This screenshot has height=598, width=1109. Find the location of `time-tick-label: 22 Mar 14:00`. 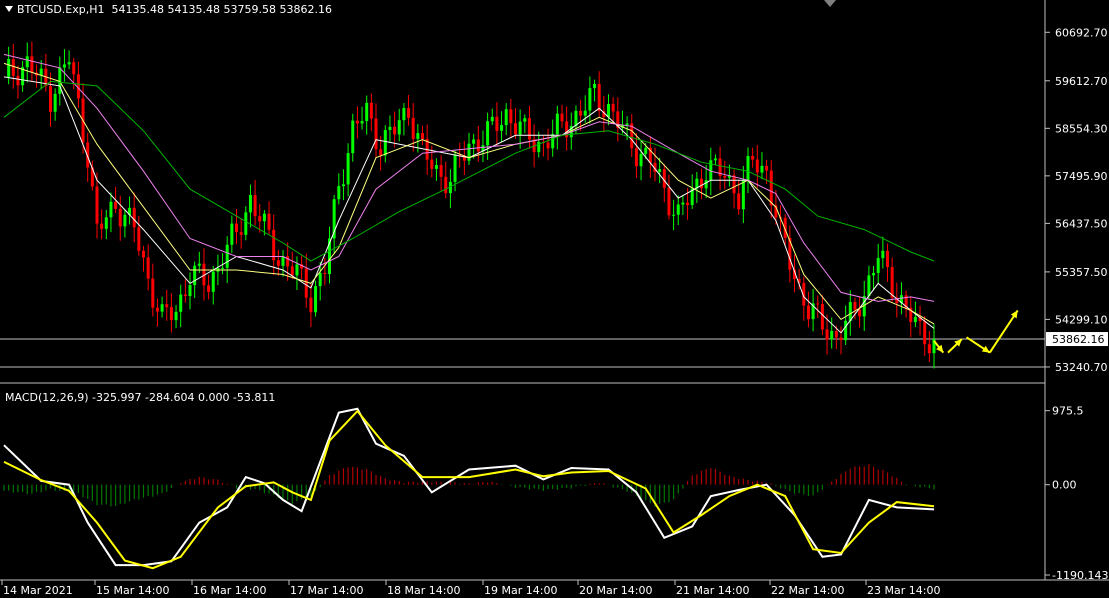

time-tick-label: 22 Mar 14:00 is located at coordinates (807, 590).